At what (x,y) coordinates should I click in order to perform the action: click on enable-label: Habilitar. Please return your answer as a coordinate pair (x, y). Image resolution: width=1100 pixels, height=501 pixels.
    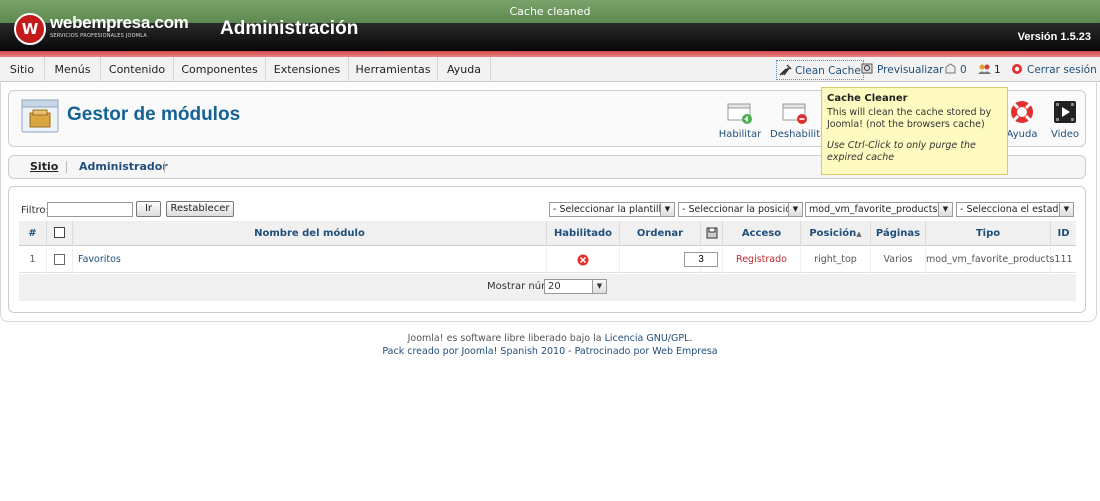
    Looking at the image, I should click on (740, 134).